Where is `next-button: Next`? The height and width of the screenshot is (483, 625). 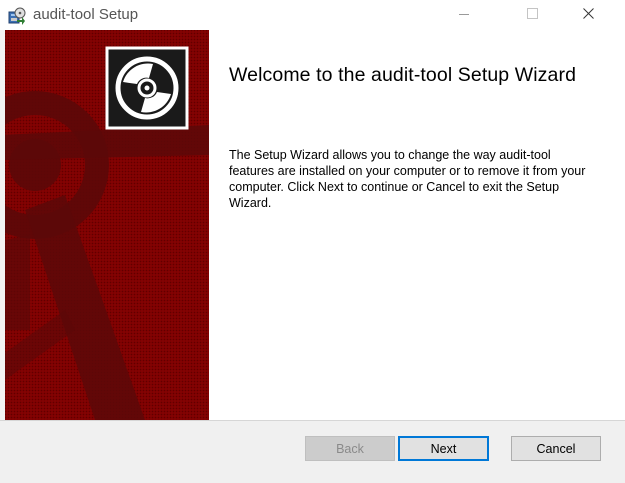
next-button: Next is located at coordinates (443, 448).